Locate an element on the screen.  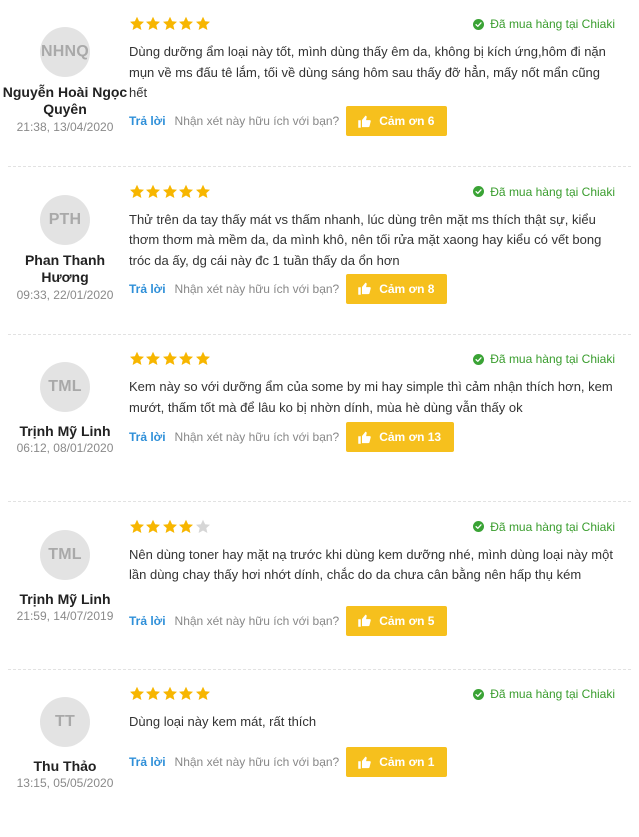
review-date: 21:59, 14/07/2019 is located at coordinates (65, 615).